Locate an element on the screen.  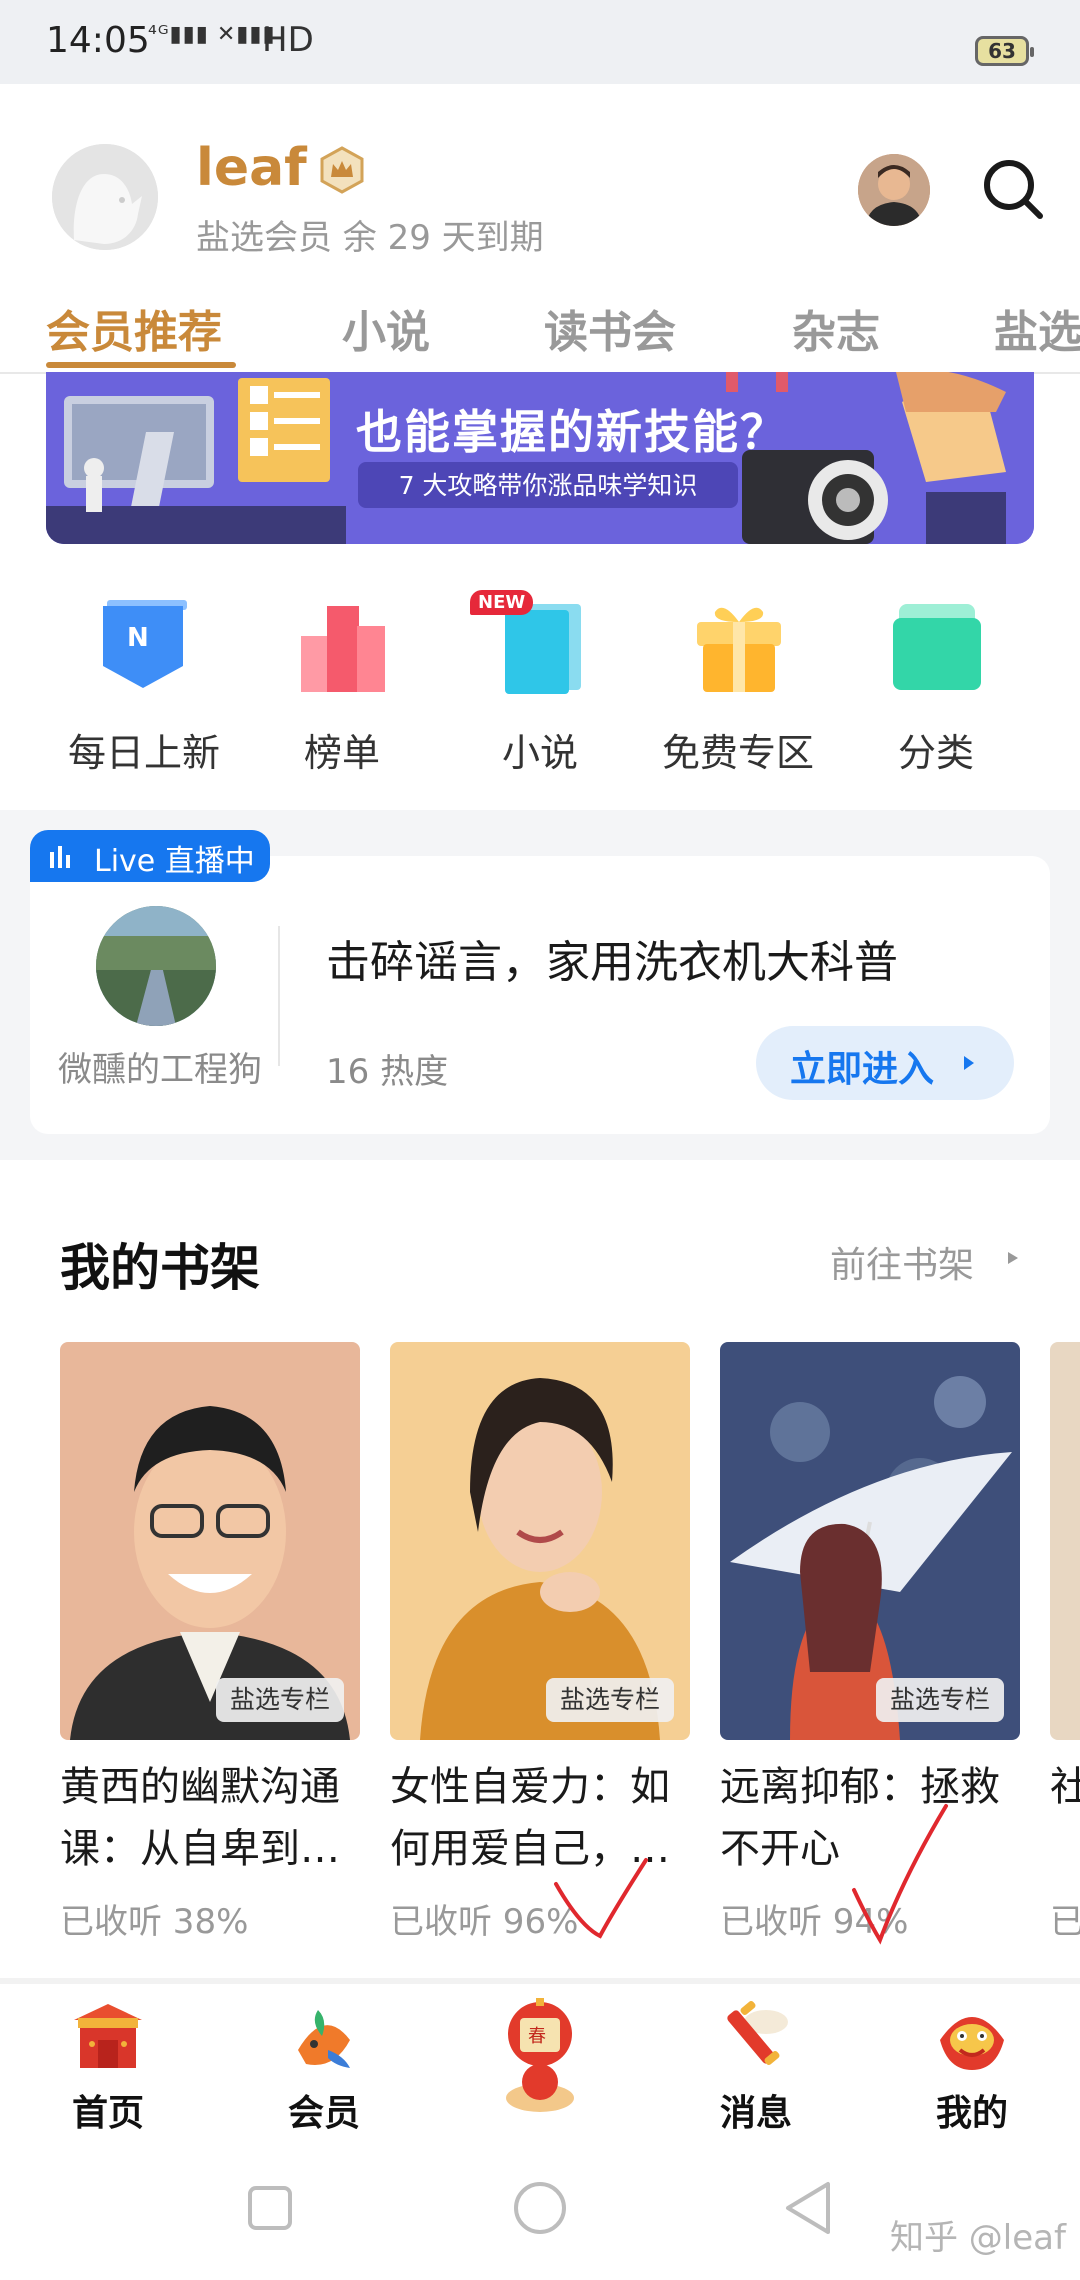
member-icon is located at coordinates (324, 2036).